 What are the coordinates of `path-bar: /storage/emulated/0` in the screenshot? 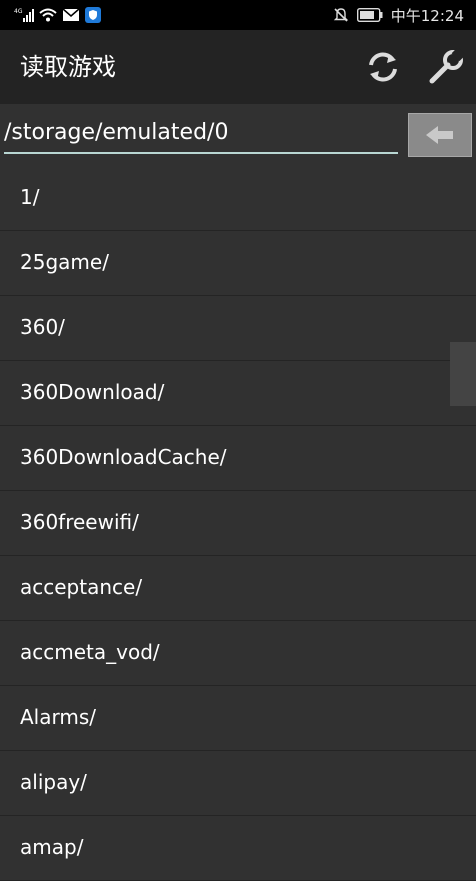 It's located at (238, 135).